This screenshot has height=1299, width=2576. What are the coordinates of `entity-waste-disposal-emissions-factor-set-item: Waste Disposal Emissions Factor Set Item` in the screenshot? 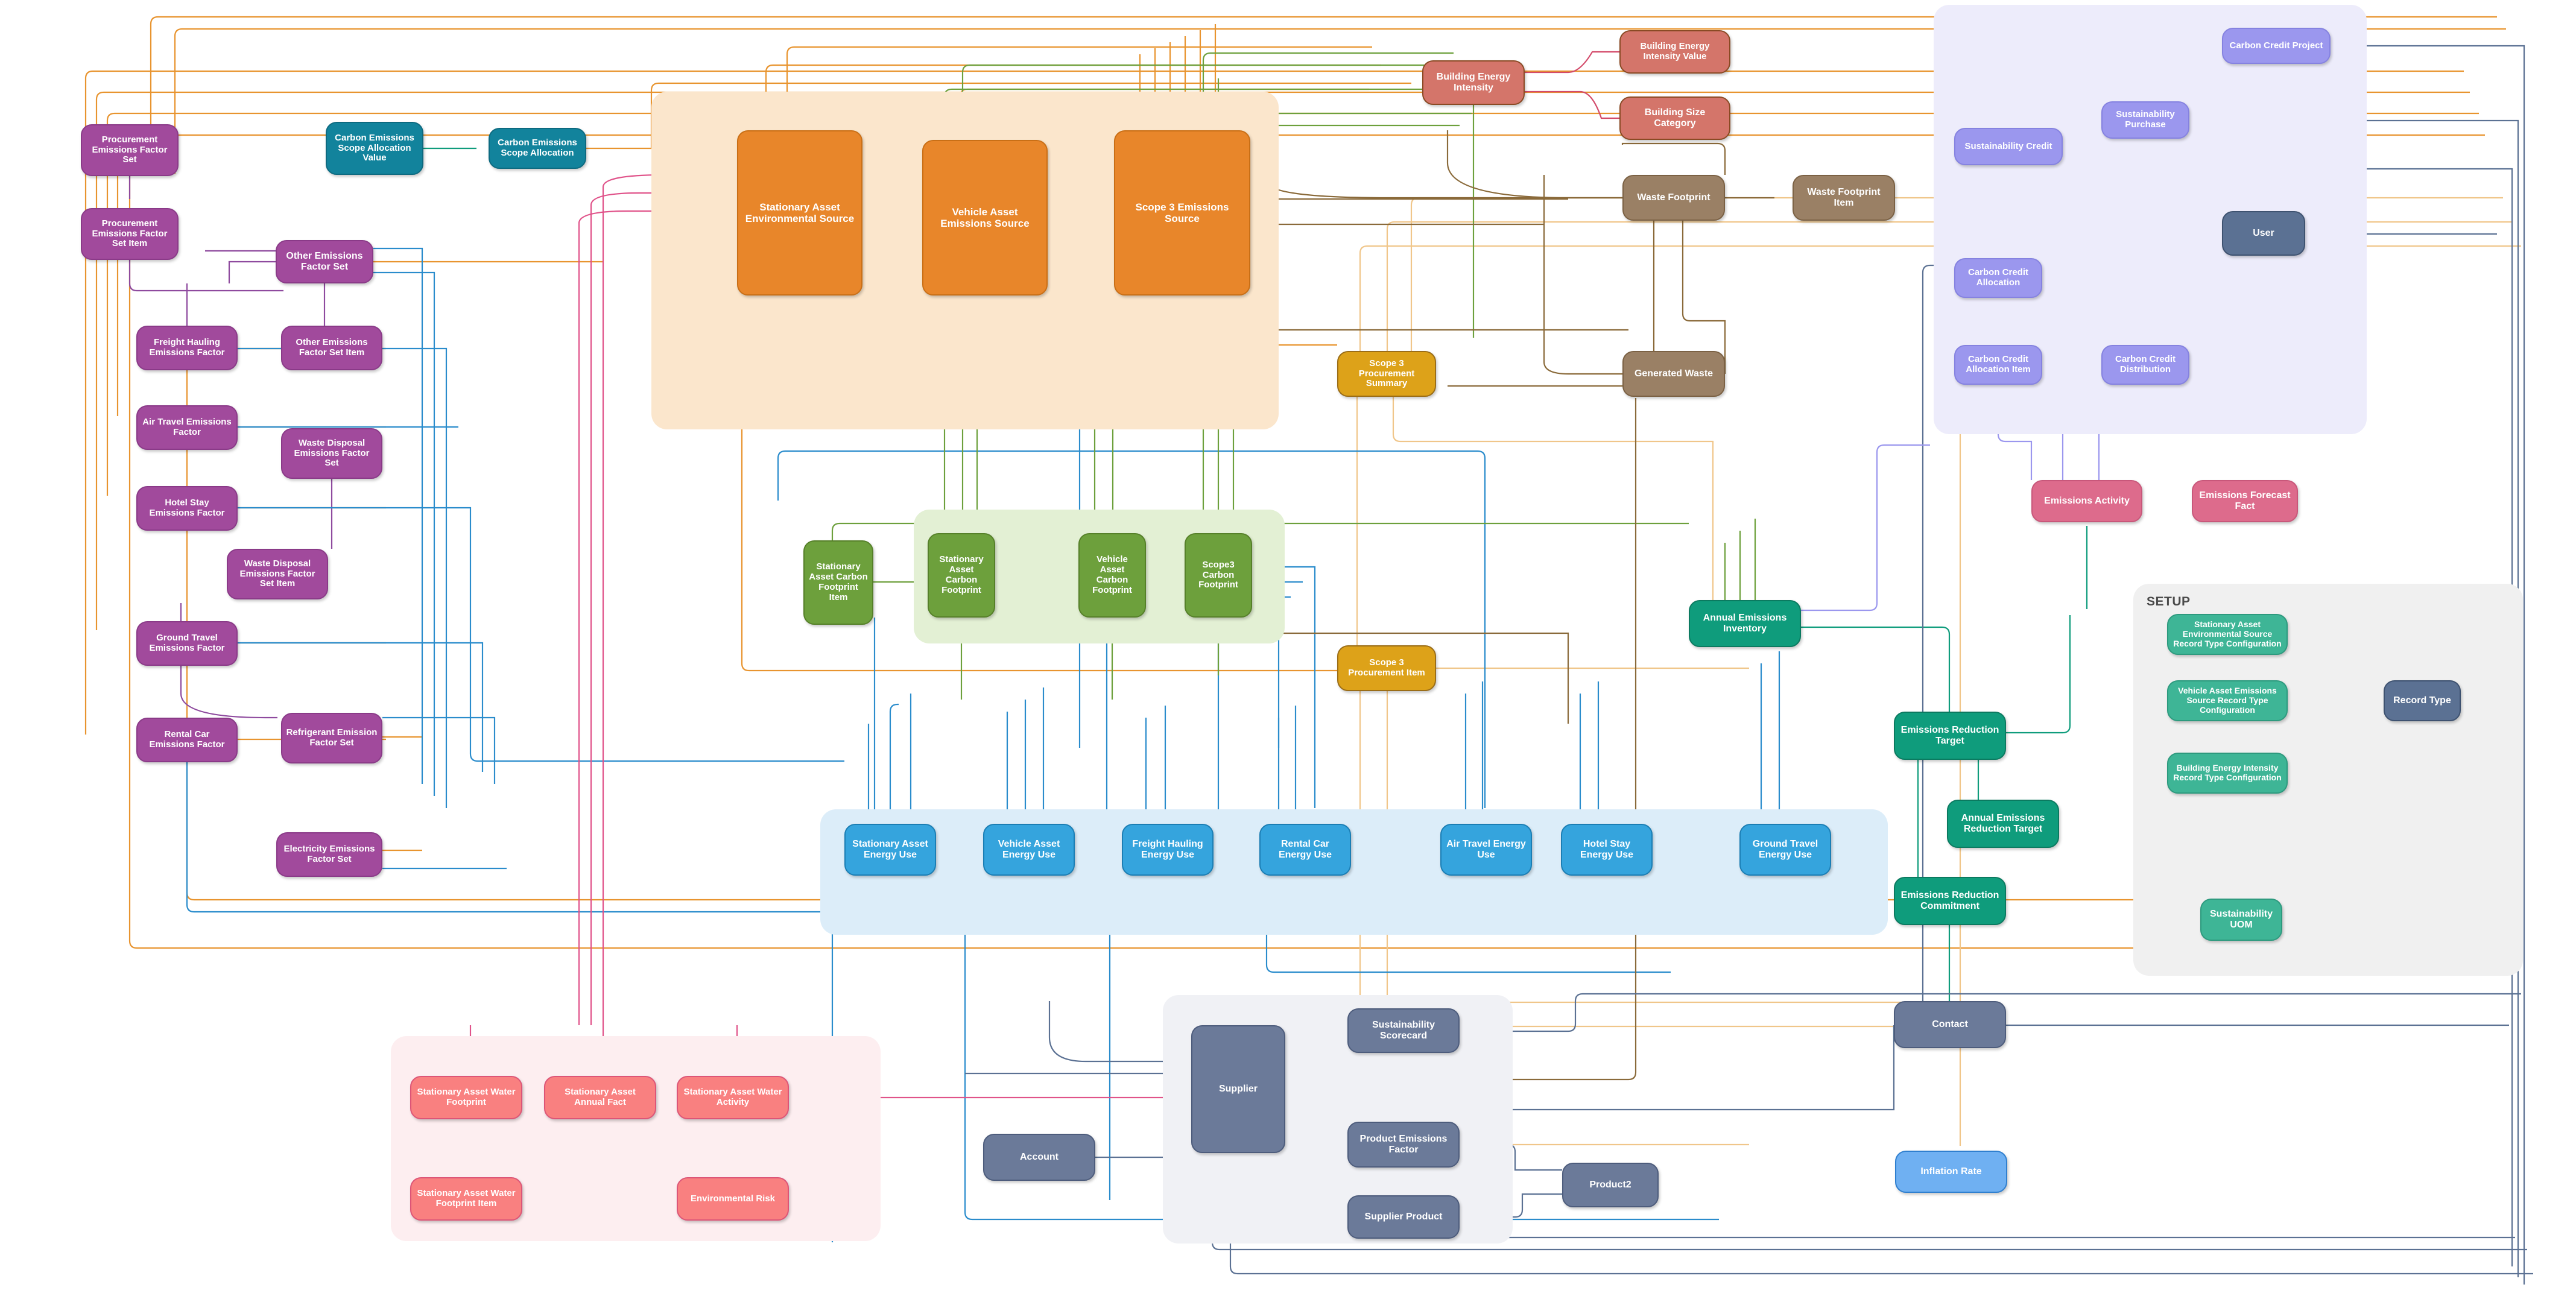 It's located at (277, 574).